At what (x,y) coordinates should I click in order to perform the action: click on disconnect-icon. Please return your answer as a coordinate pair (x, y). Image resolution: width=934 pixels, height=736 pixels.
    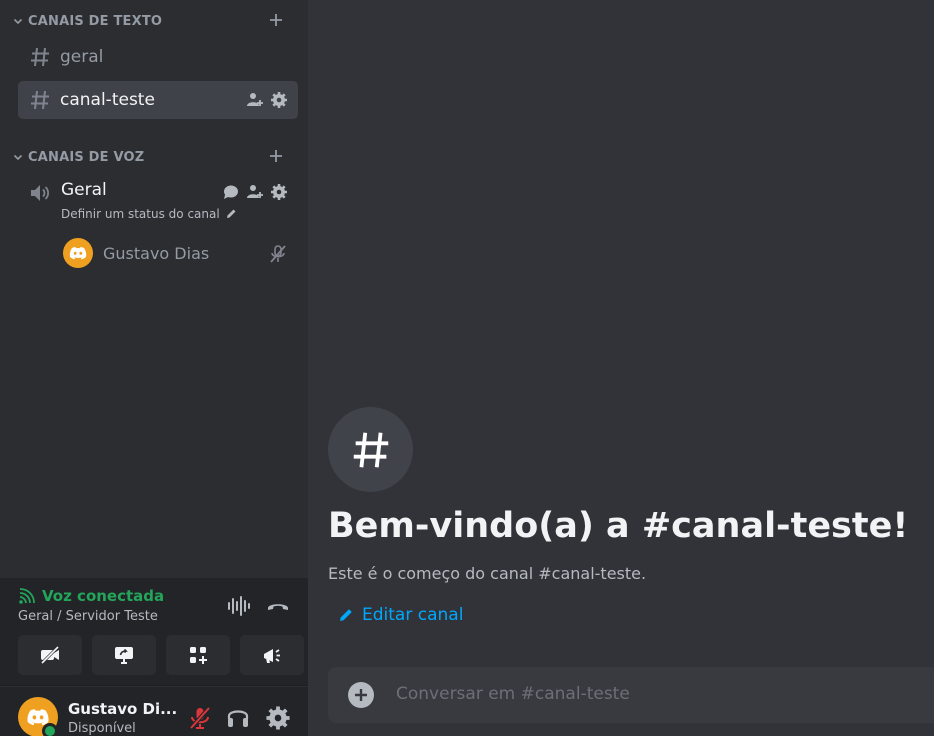
    Looking at the image, I should click on (278, 606).